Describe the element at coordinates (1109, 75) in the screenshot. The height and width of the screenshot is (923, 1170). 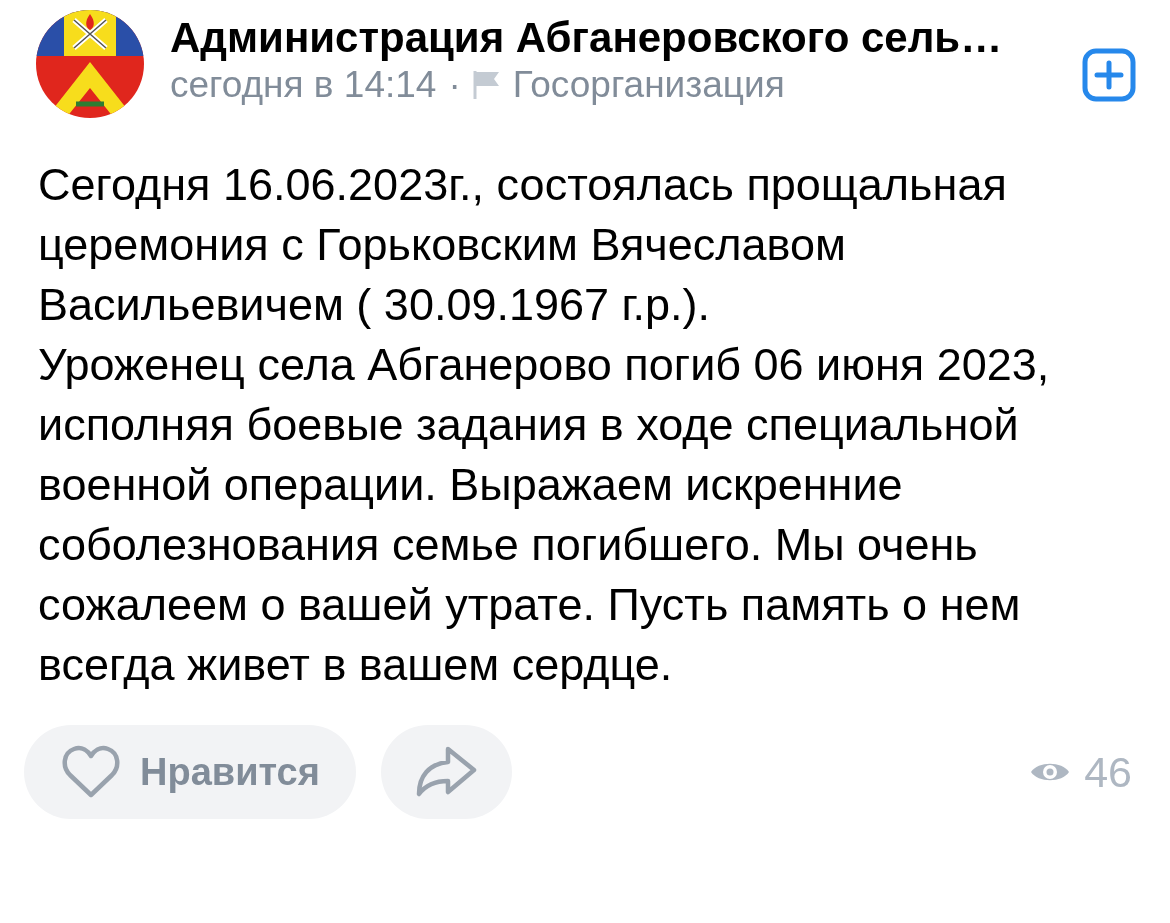
I see `subscribe-plus-button` at that location.